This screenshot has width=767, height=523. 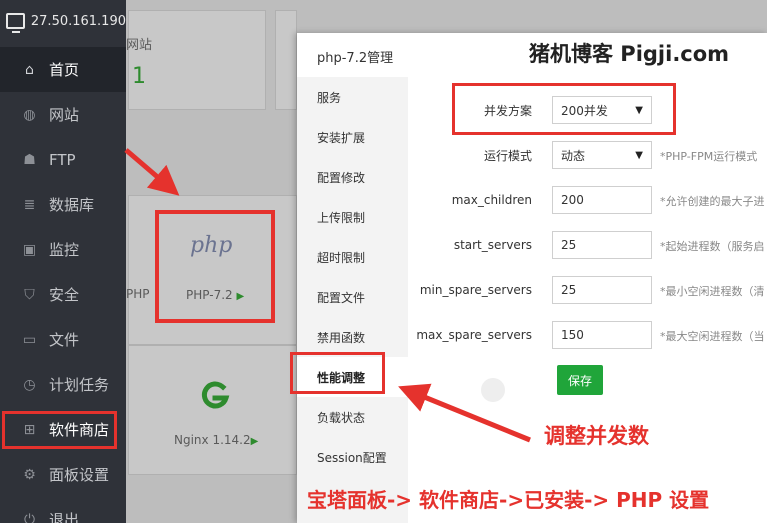 I want to click on sidebar-item-security: ⛉ 安全, so click(x=63, y=294).